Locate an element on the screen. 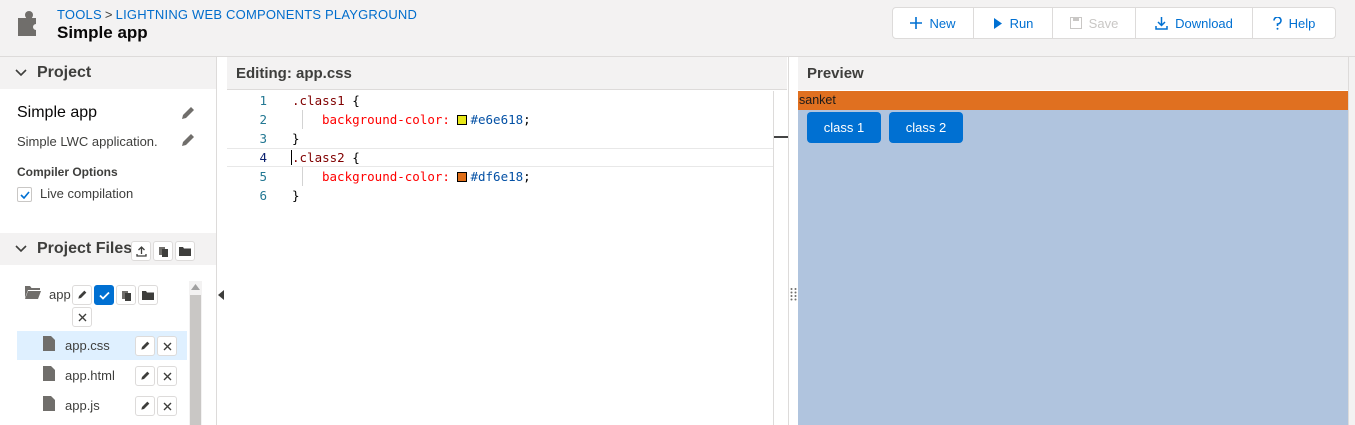 This screenshot has width=1355, height=425. save-disk-icon is located at coordinates (1075, 23).